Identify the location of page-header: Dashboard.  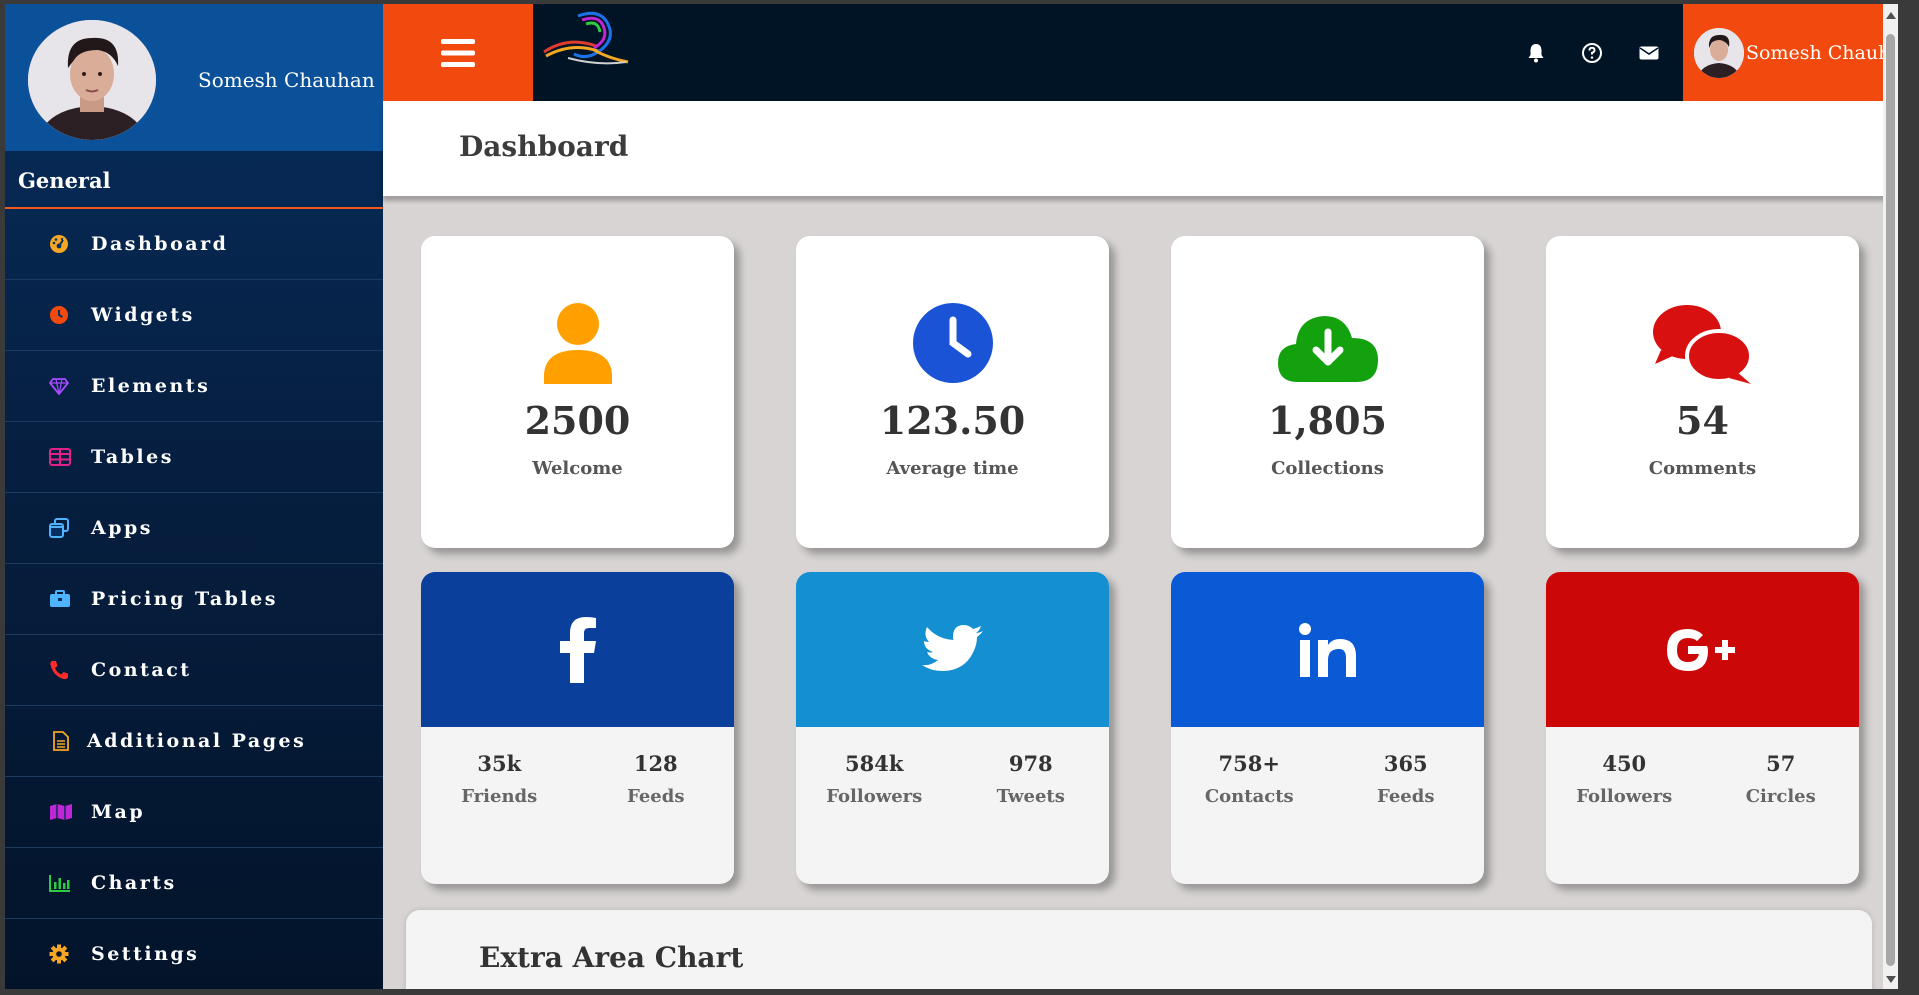
(1140, 148).